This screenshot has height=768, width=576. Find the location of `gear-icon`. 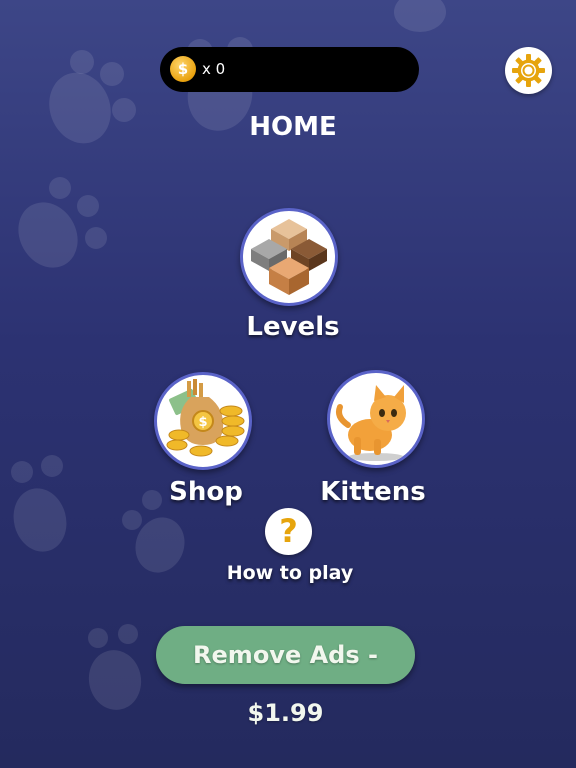

gear-icon is located at coordinates (528, 70).